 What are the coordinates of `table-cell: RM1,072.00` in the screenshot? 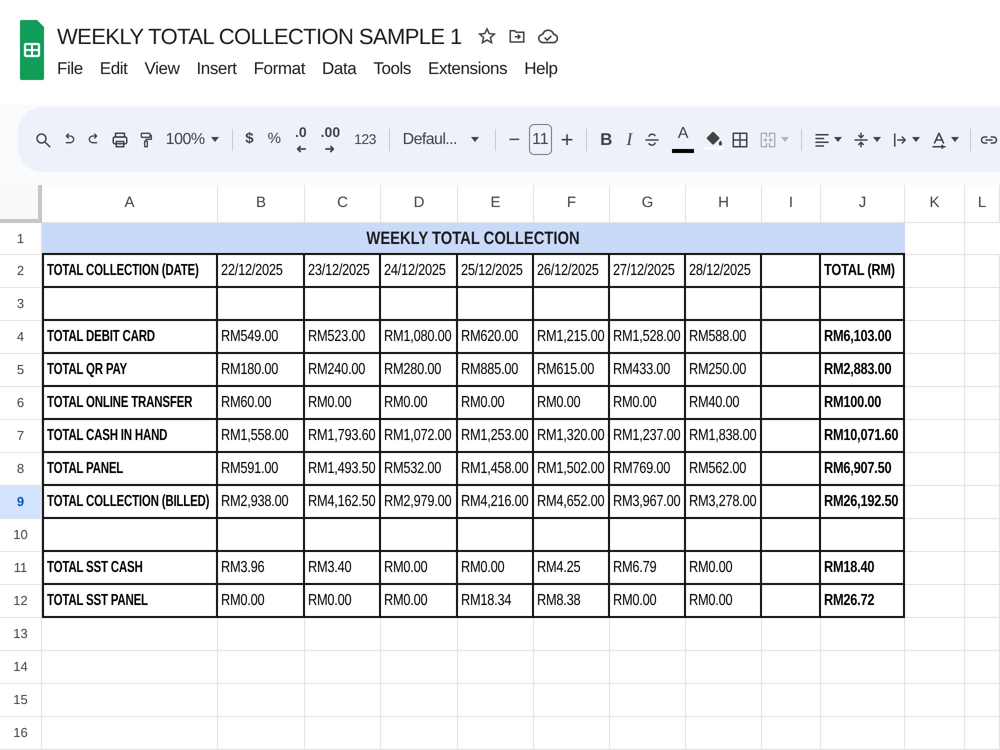 It's located at (419, 436).